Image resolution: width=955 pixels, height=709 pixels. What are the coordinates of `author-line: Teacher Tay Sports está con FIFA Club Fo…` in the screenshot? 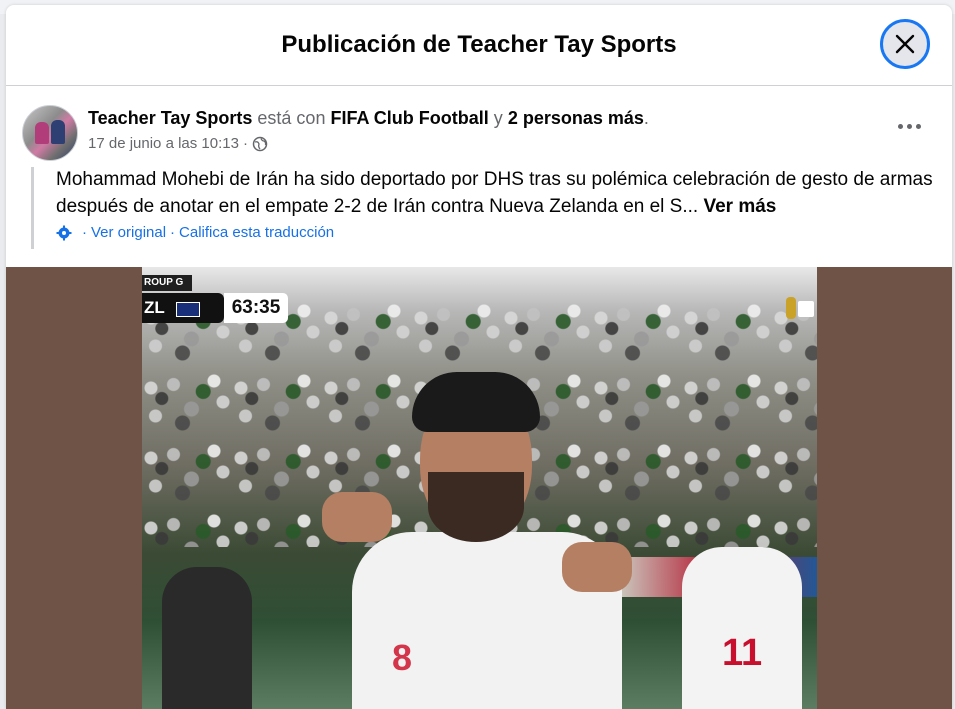 It's located at (368, 118).